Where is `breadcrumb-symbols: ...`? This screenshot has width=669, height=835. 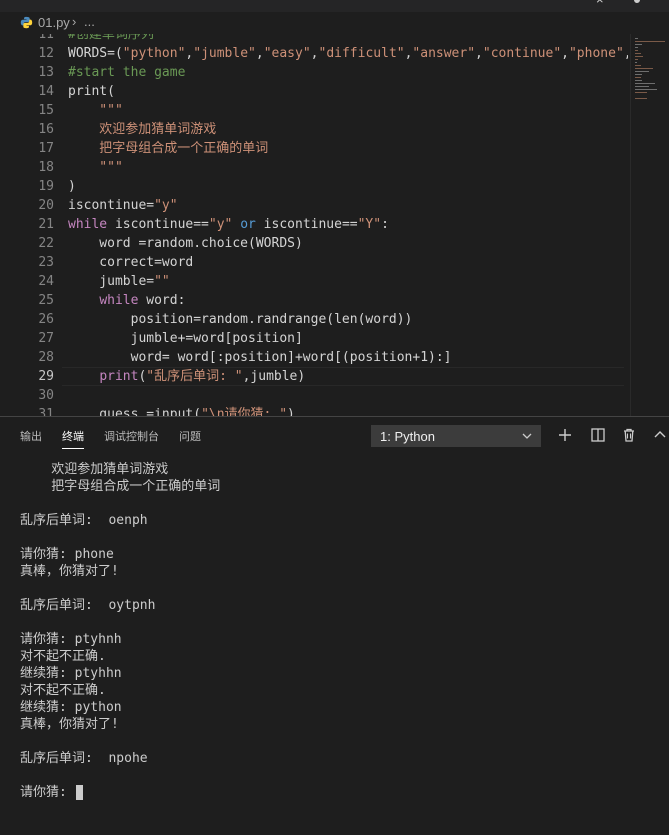
breadcrumb-symbols: ... is located at coordinates (89, 21).